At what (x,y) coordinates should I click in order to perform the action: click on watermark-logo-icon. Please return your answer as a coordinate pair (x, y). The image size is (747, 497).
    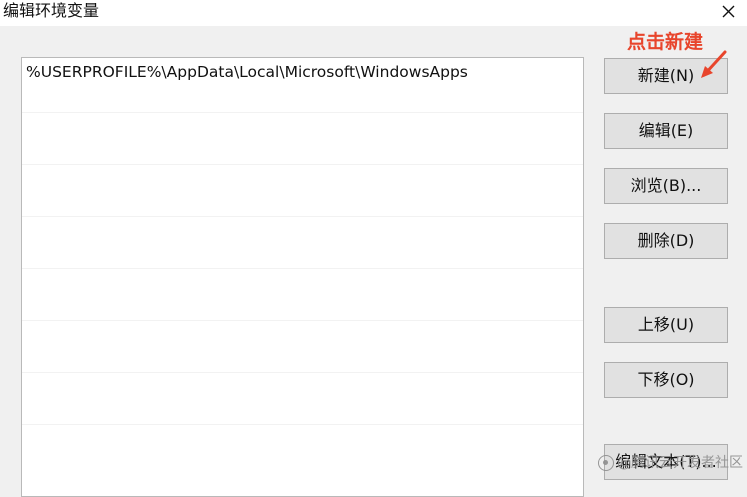
    Looking at the image, I should click on (606, 463).